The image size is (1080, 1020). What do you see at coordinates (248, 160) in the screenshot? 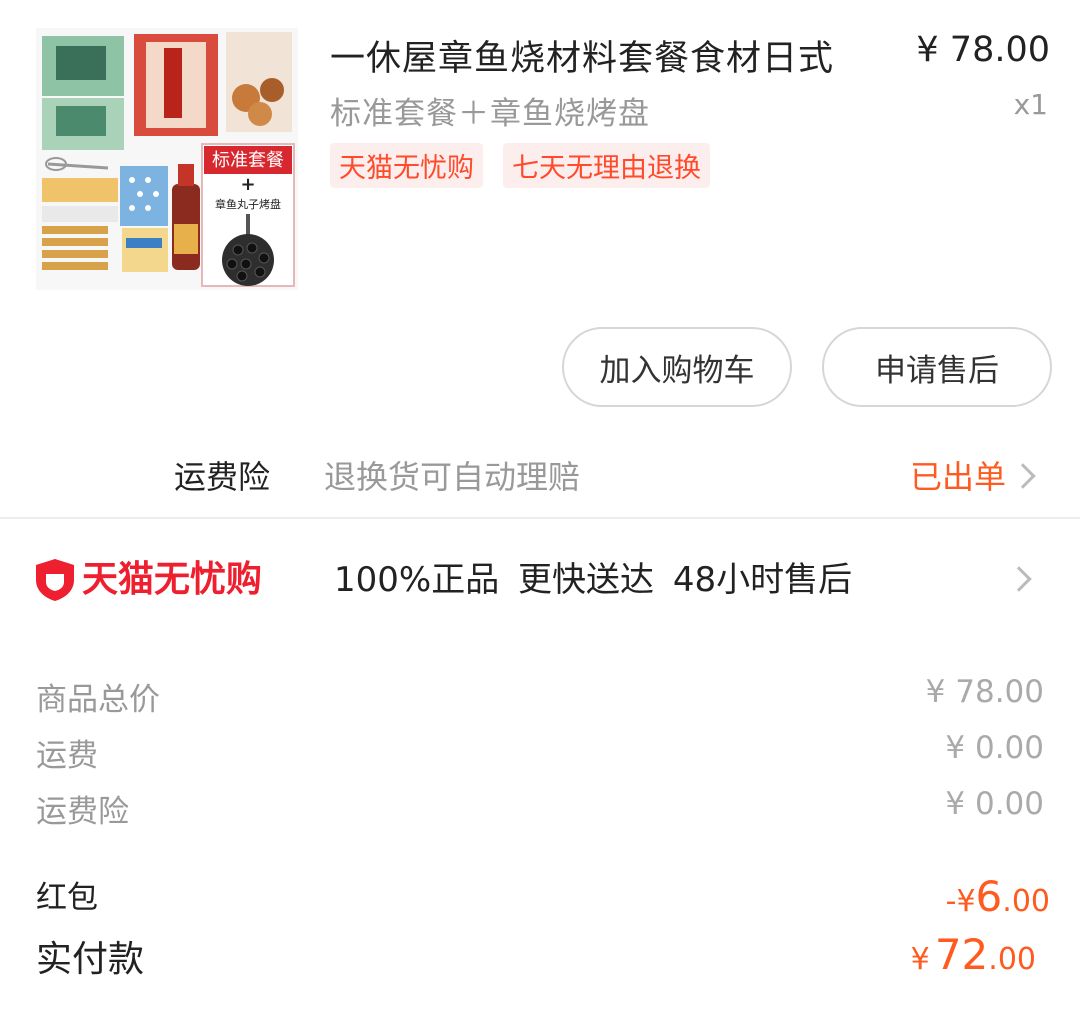
I see `image-banner-text: 标准套餐` at bounding box center [248, 160].